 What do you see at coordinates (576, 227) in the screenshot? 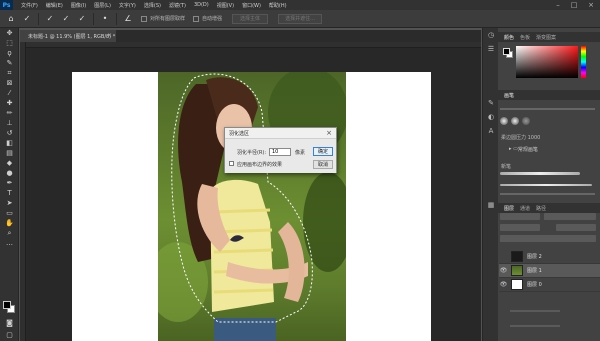
I see `opacity-field` at bounding box center [576, 227].